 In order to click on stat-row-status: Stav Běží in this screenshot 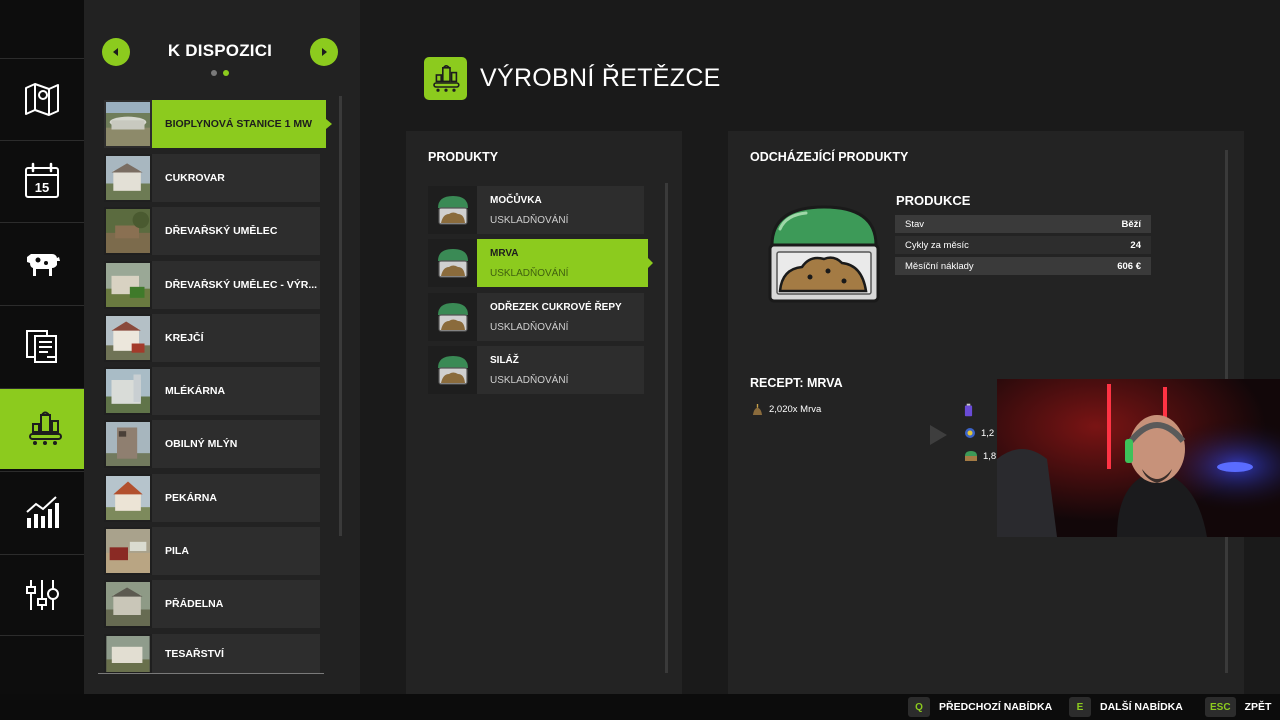, I will do `click(1023, 224)`.